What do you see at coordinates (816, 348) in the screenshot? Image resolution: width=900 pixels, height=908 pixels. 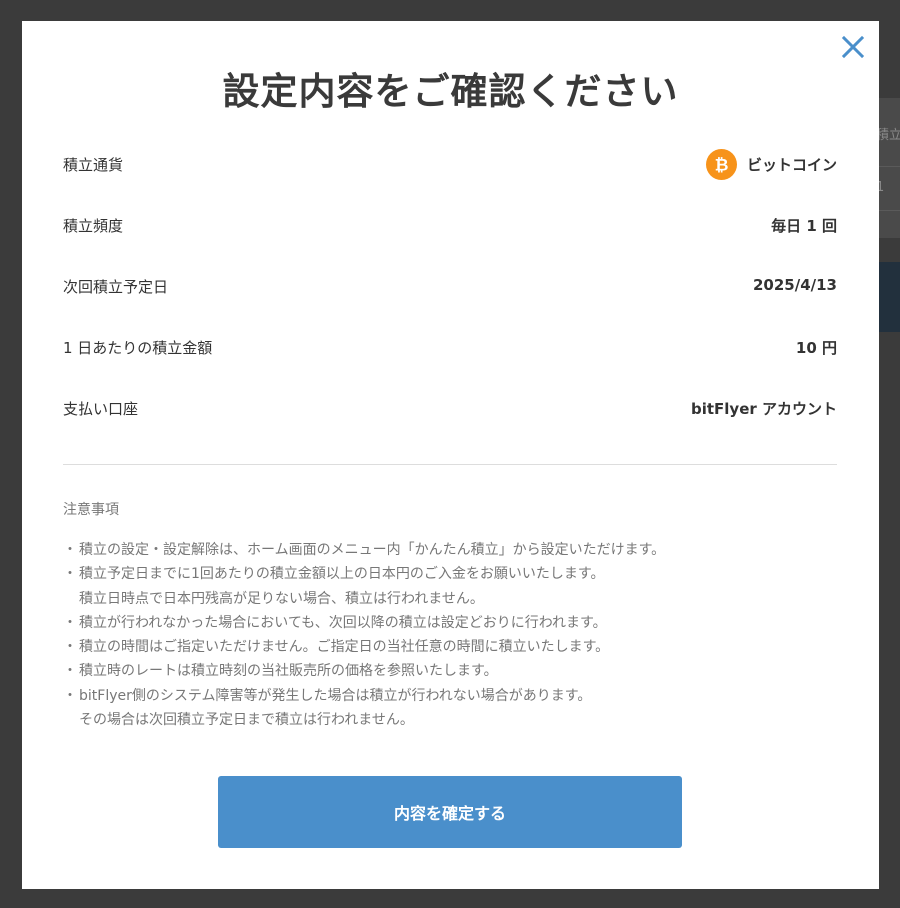 I see `row-value: 10 円` at bounding box center [816, 348].